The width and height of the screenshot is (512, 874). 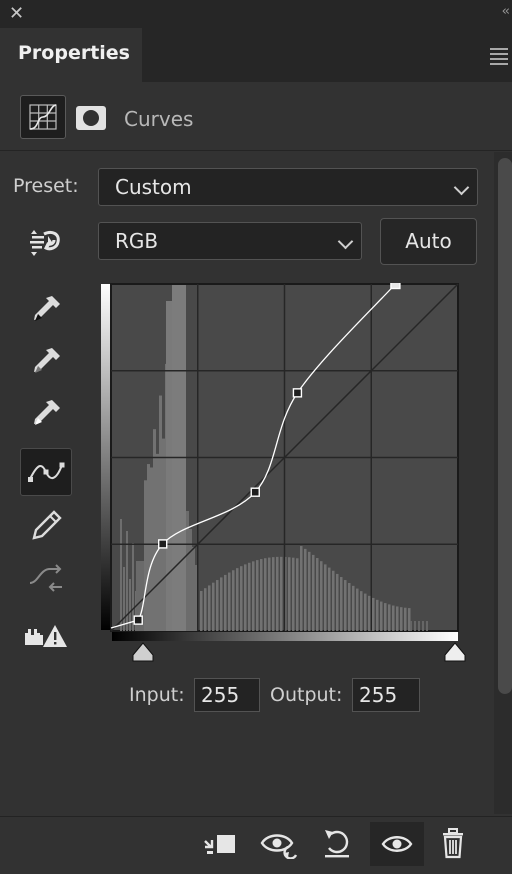 I want to click on layer-mask-icon, so click(x=91, y=118).